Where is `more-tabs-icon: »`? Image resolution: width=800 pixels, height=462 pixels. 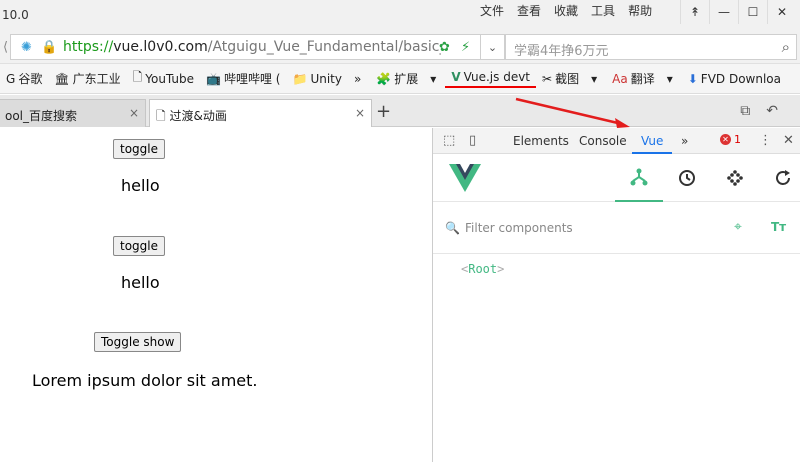 more-tabs-icon: » is located at coordinates (684, 141).